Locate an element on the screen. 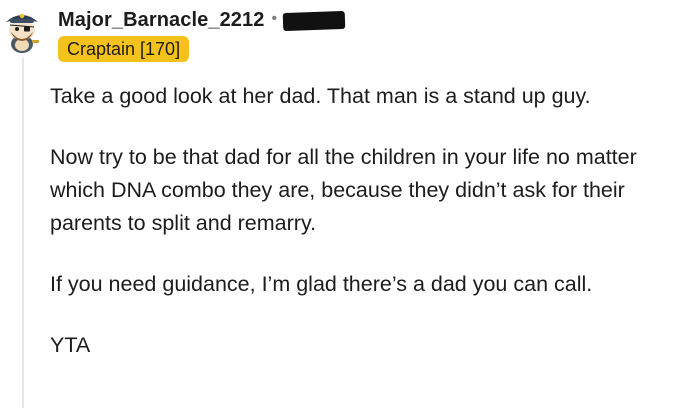 This screenshot has height=408, width=700. user-flair: Craptain [170] is located at coordinates (124, 49).